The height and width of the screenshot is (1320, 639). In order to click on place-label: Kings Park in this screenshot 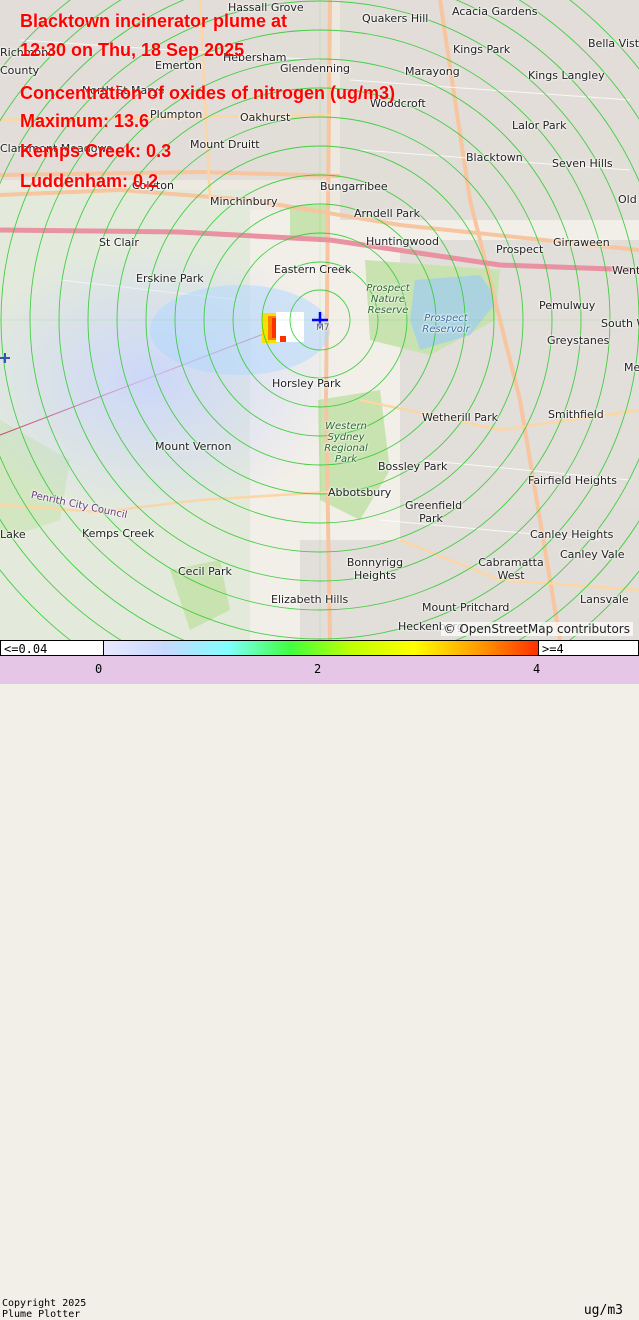, I will do `click(482, 49)`.